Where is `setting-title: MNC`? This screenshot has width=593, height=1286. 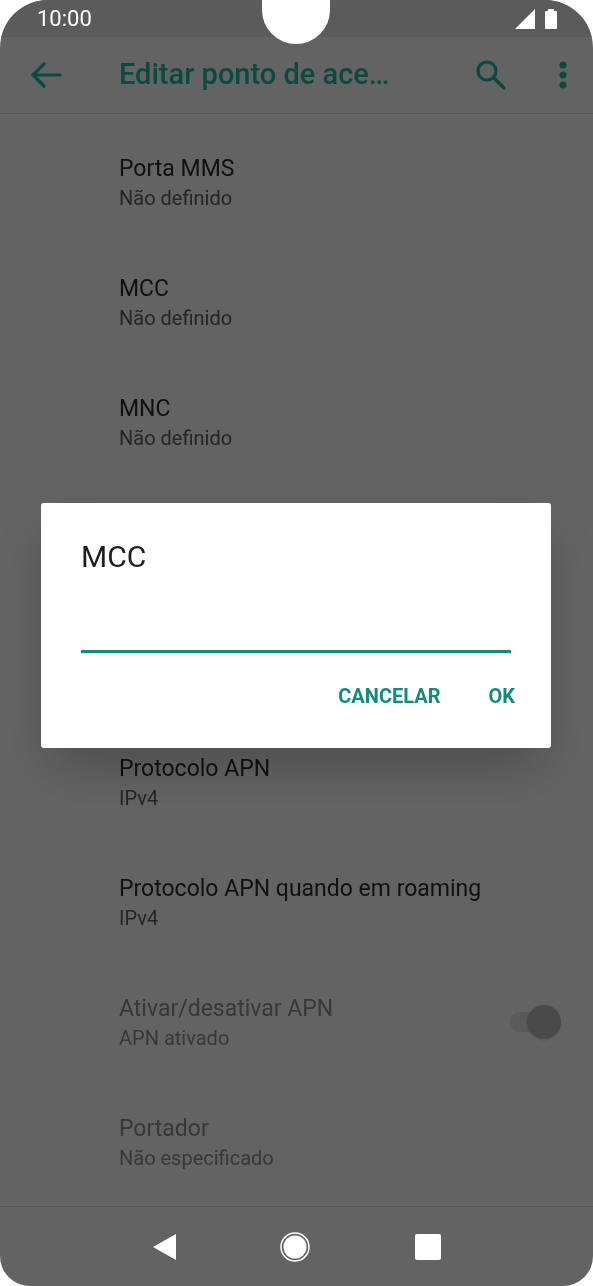
setting-title: MNC is located at coordinates (145, 409).